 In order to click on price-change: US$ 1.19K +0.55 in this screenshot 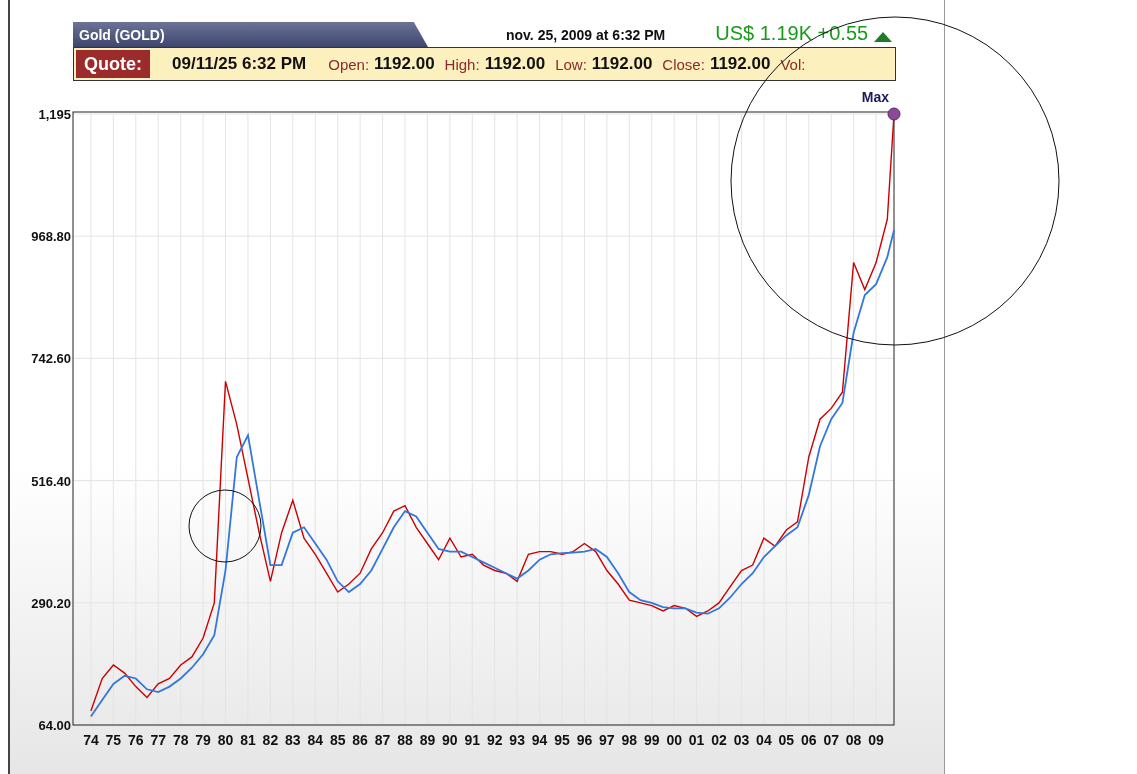, I will do `click(792, 33)`.